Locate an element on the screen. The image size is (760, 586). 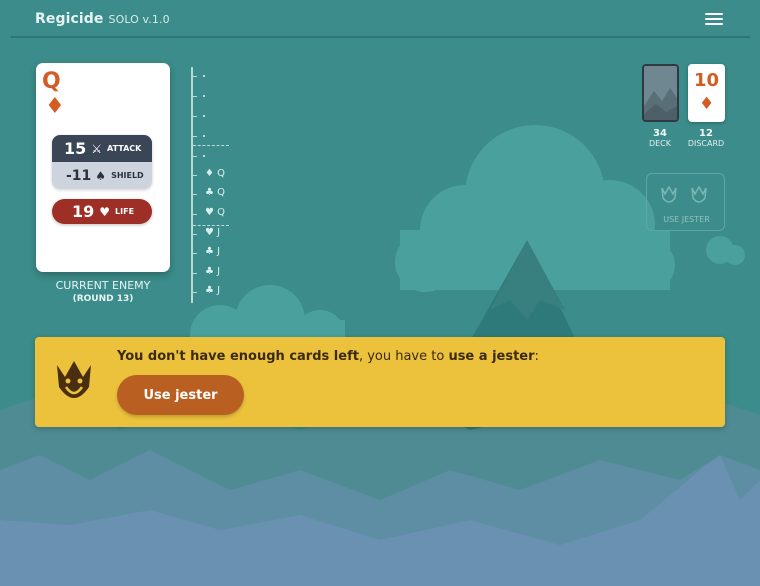
use-jester-label: USE JESTER is located at coordinates (686, 219).